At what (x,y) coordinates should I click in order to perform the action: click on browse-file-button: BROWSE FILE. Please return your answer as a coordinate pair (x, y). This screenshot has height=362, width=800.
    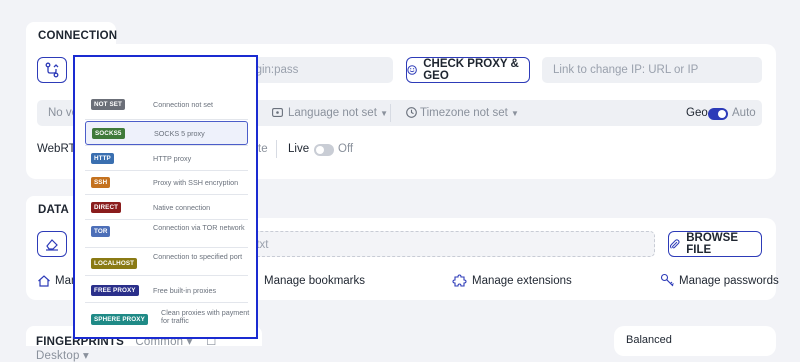
    Looking at the image, I should click on (715, 244).